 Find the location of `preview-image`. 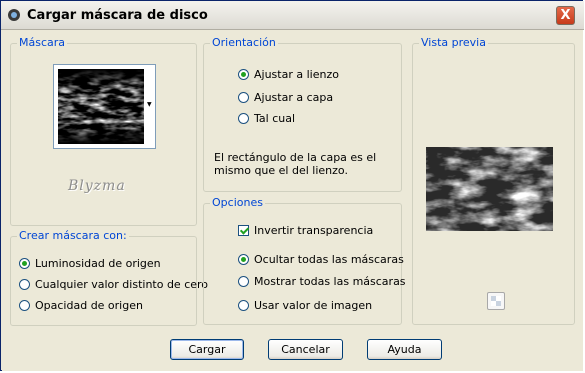

preview-image is located at coordinates (489, 189).